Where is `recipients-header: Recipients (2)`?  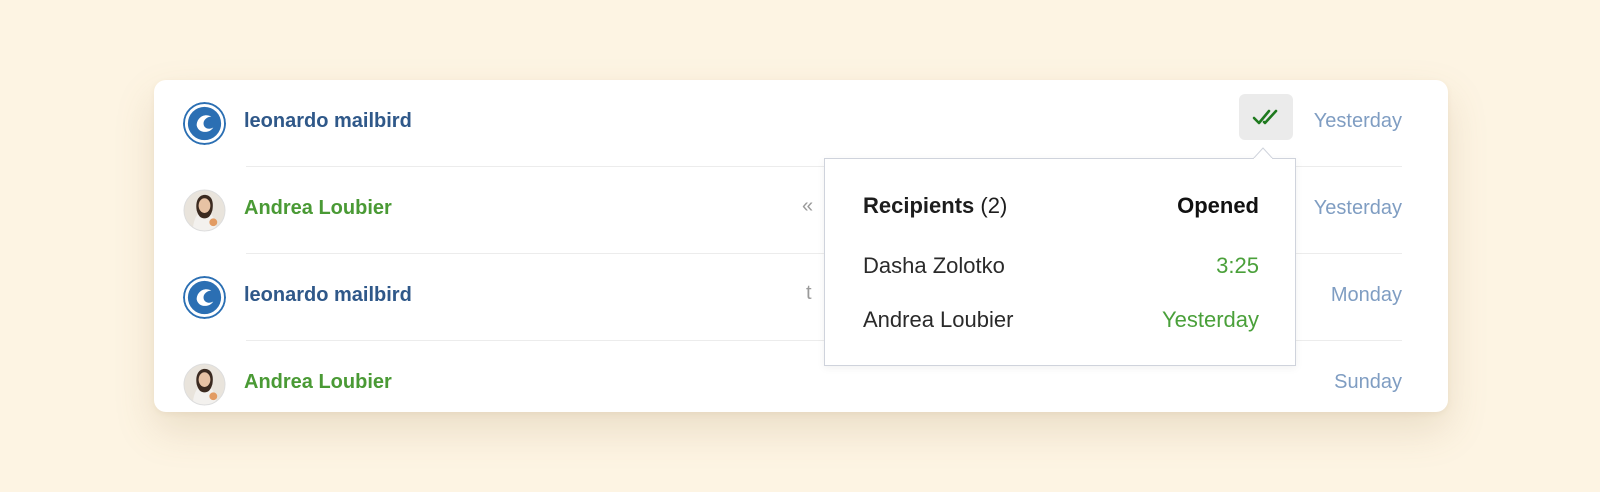 recipients-header: Recipients (2) is located at coordinates (935, 205).